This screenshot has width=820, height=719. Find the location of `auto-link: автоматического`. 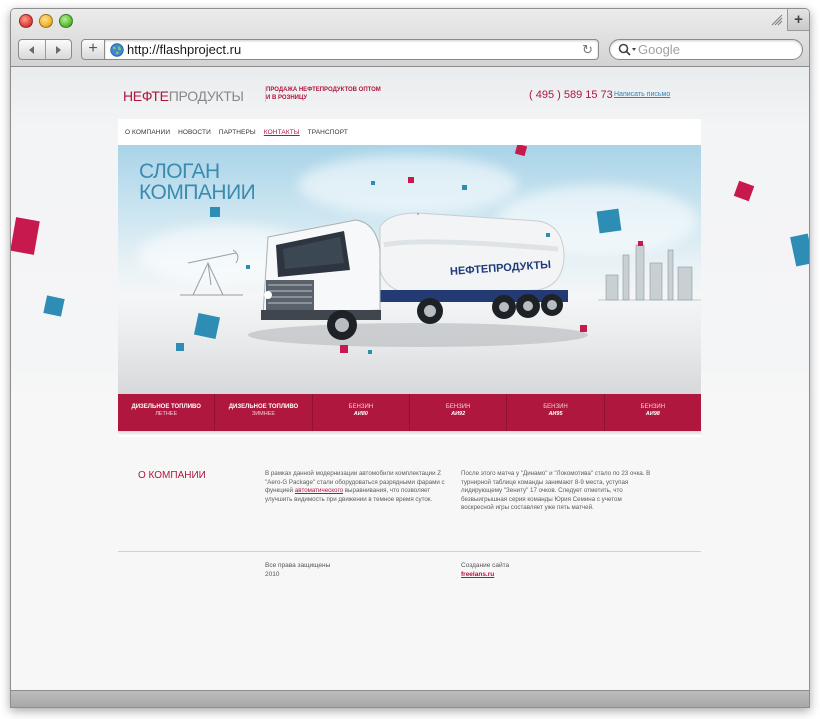

auto-link: автоматического is located at coordinates (319, 490).